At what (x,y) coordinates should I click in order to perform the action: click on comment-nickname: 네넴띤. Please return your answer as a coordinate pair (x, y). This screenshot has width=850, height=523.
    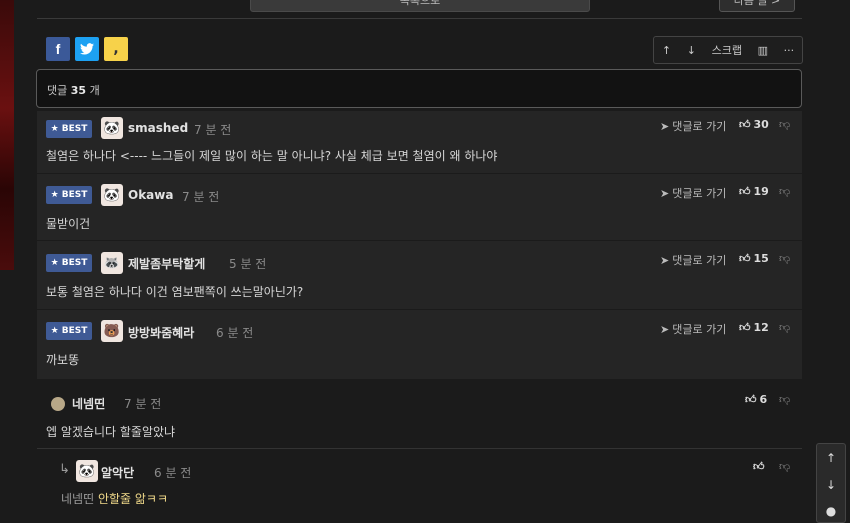
    Looking at the image, I should click on (88, 403).